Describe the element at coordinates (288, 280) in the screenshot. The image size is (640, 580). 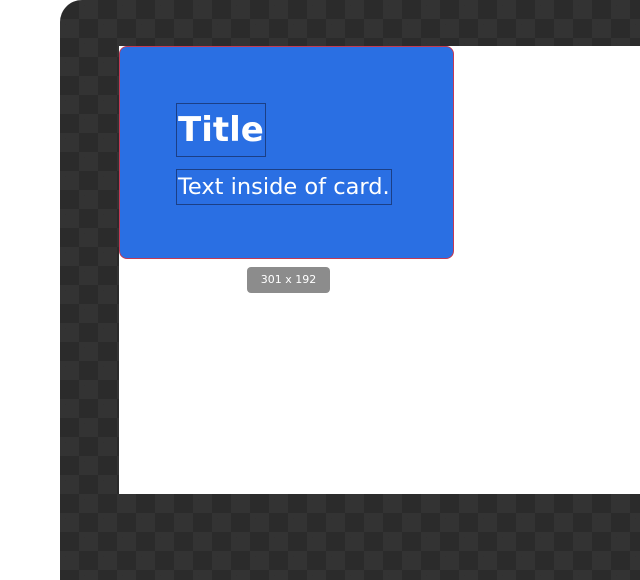
I see `selection-size-badge: 301 x 192` at that location.